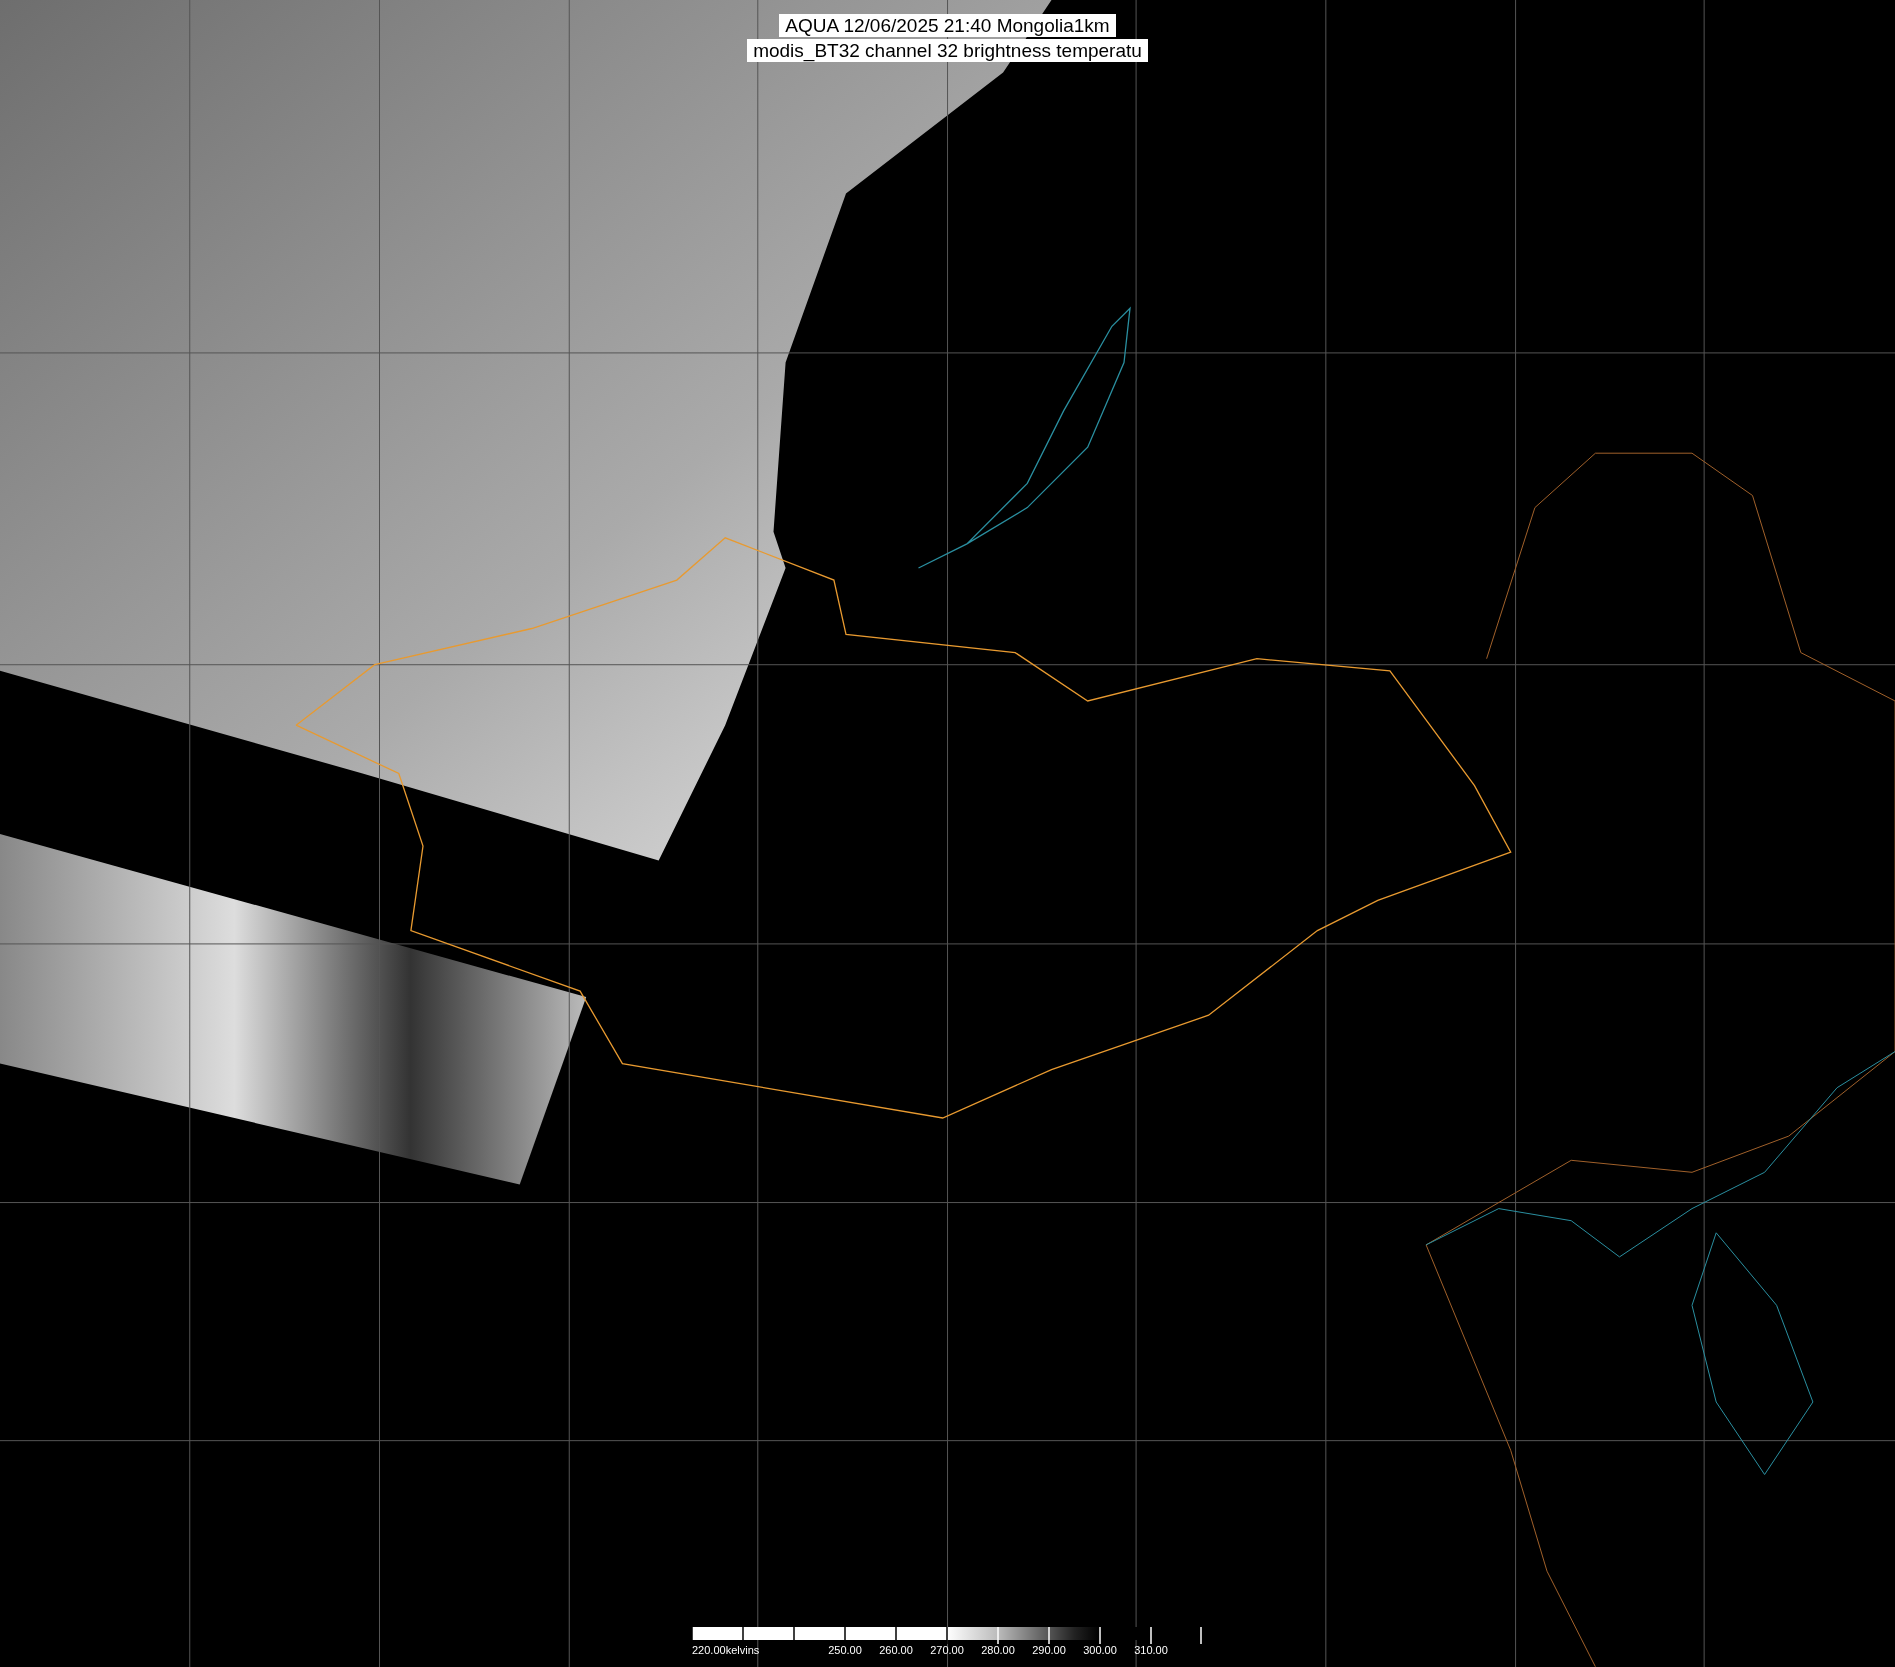  I want to click on scale-label: 310.00, so click(1151, 1650).